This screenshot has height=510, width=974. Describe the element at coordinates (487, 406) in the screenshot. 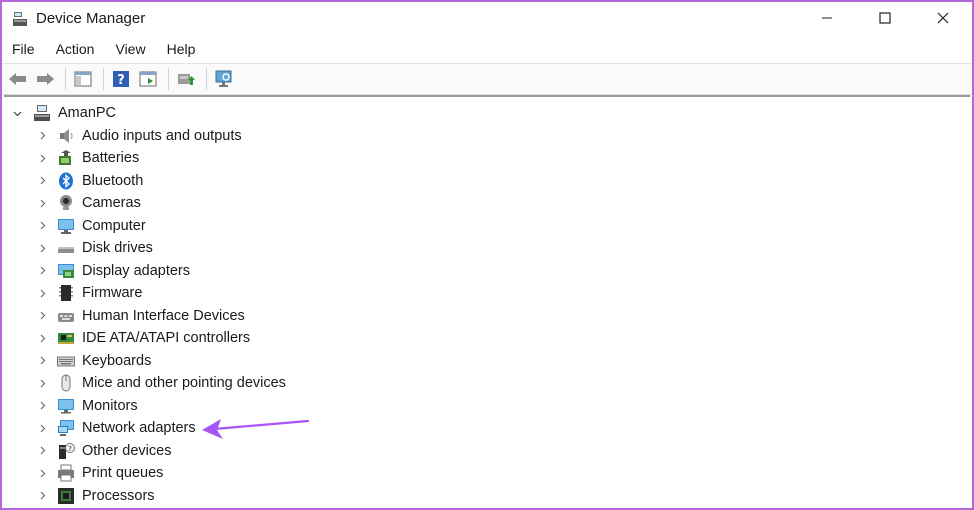

I see `tree-item-monitors: Monitors` at that location.